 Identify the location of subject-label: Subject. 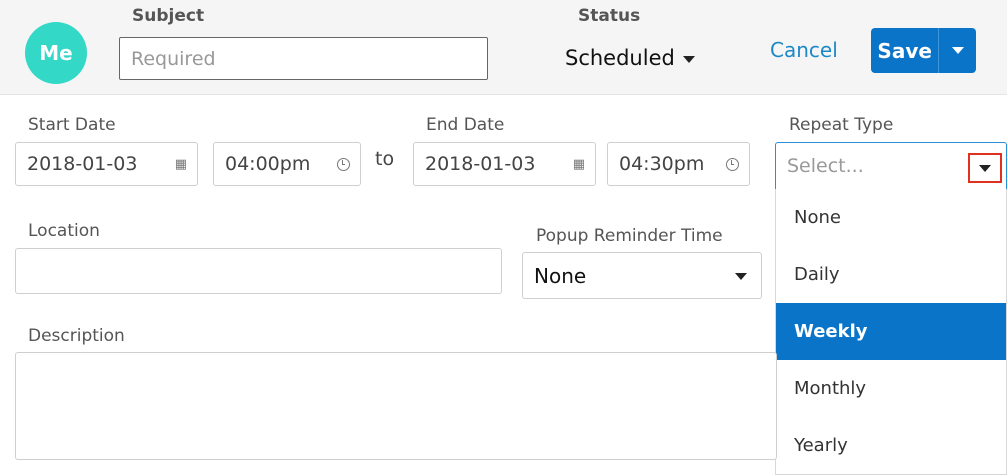
(168, 16).